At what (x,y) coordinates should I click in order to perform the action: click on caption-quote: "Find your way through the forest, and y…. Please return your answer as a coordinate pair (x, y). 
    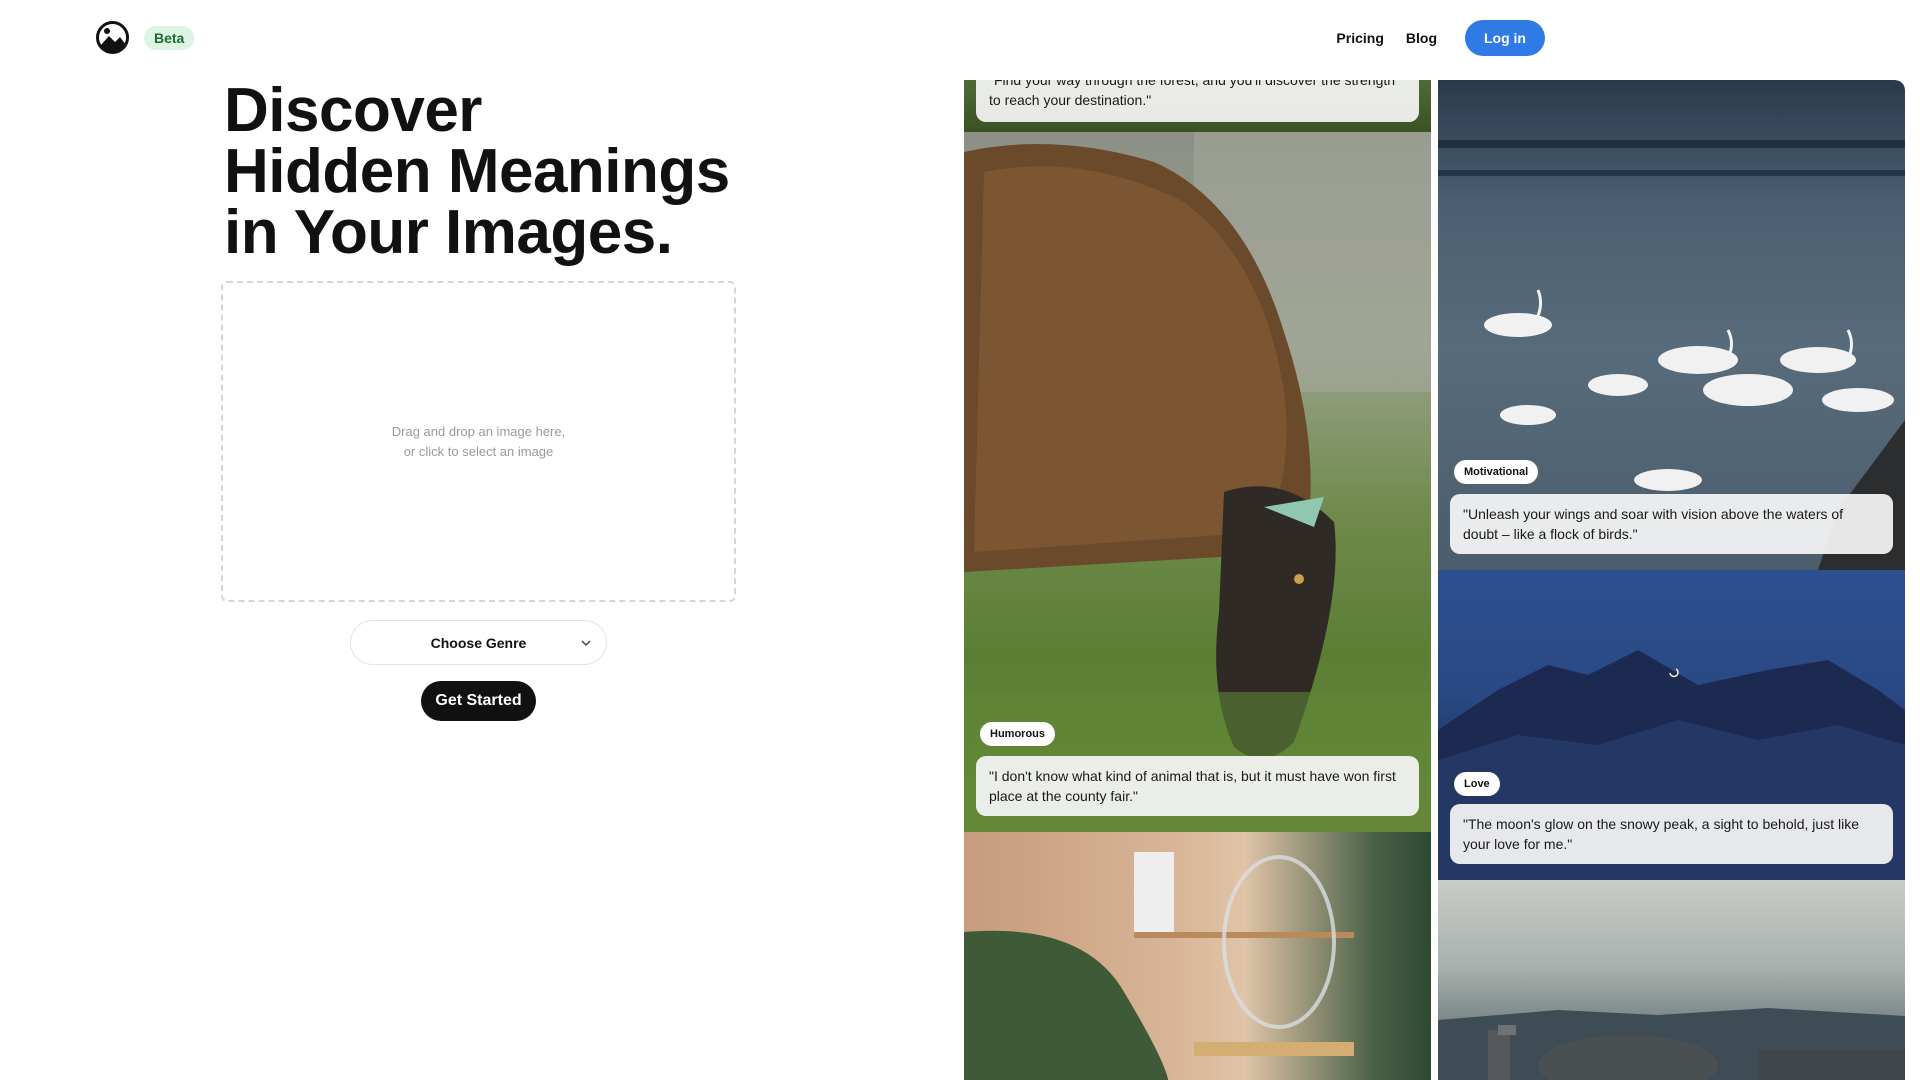
    Looking at the image, I should click on (1197, 101).